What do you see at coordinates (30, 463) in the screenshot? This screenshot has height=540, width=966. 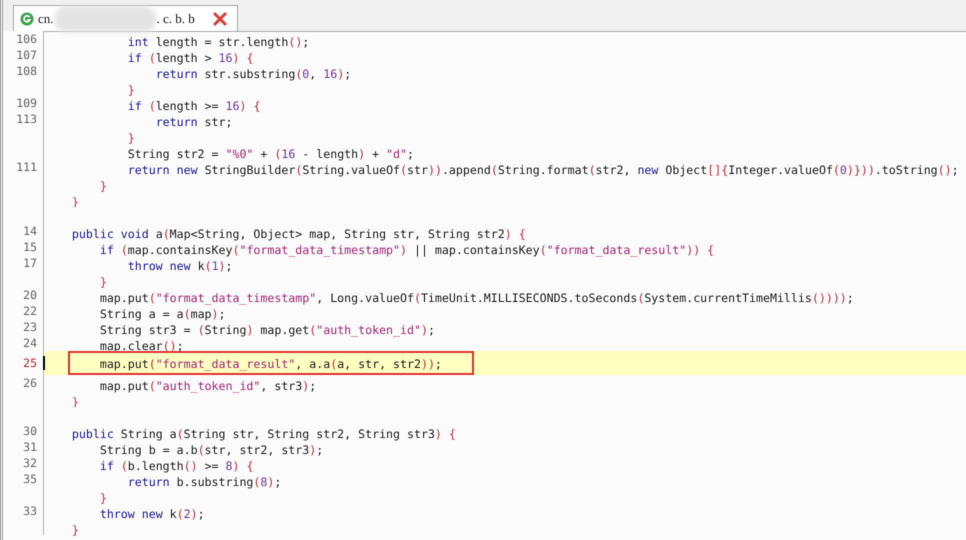 I see `line-number: 32` at bounding box center [30, 463].